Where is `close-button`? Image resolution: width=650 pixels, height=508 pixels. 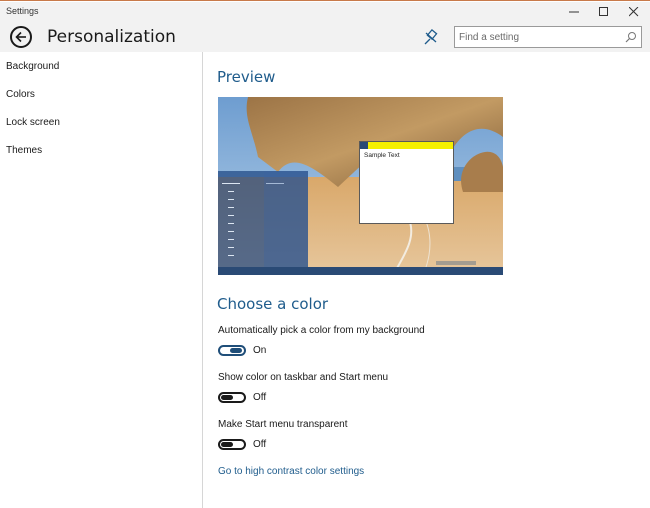
close-button is located at coordinates (634, 12).